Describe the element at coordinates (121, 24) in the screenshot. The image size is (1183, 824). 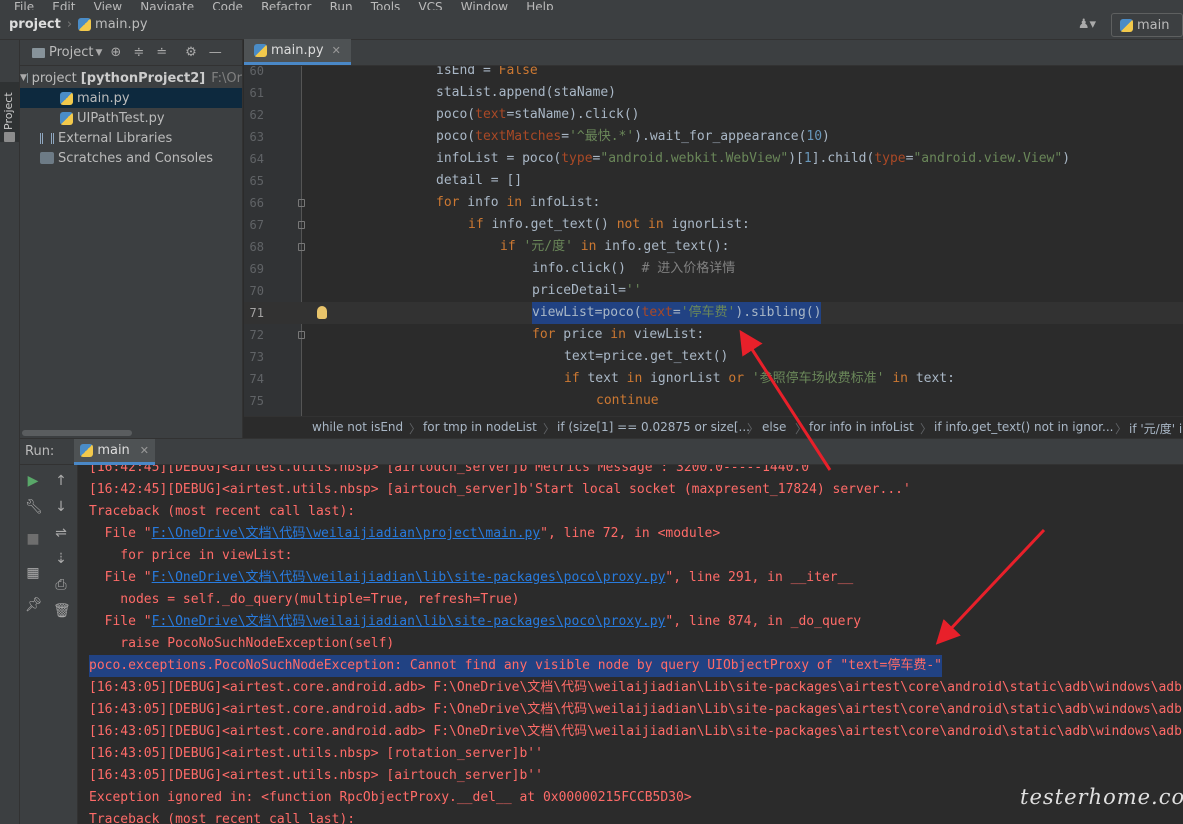
I see `nav-file: main.py` at that location.